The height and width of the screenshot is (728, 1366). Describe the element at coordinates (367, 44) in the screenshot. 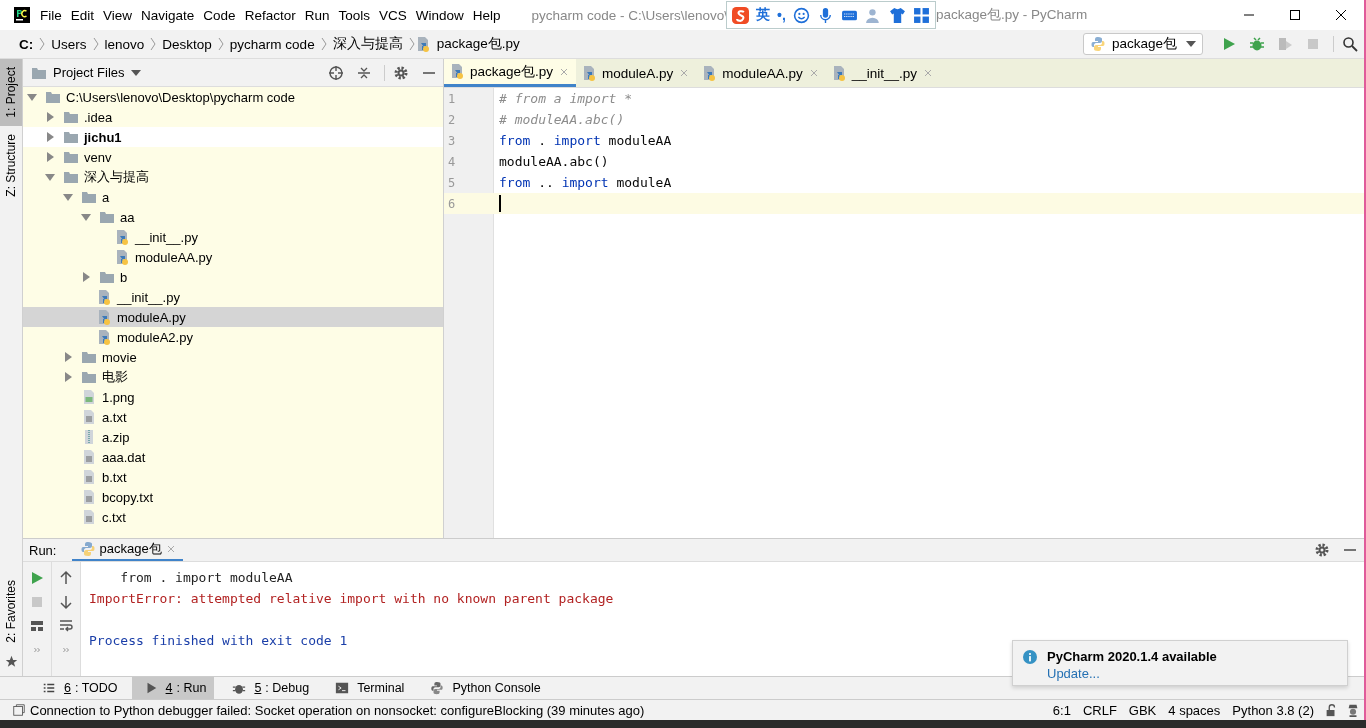

I see `breadcrumb: 深入与提高` at that location.